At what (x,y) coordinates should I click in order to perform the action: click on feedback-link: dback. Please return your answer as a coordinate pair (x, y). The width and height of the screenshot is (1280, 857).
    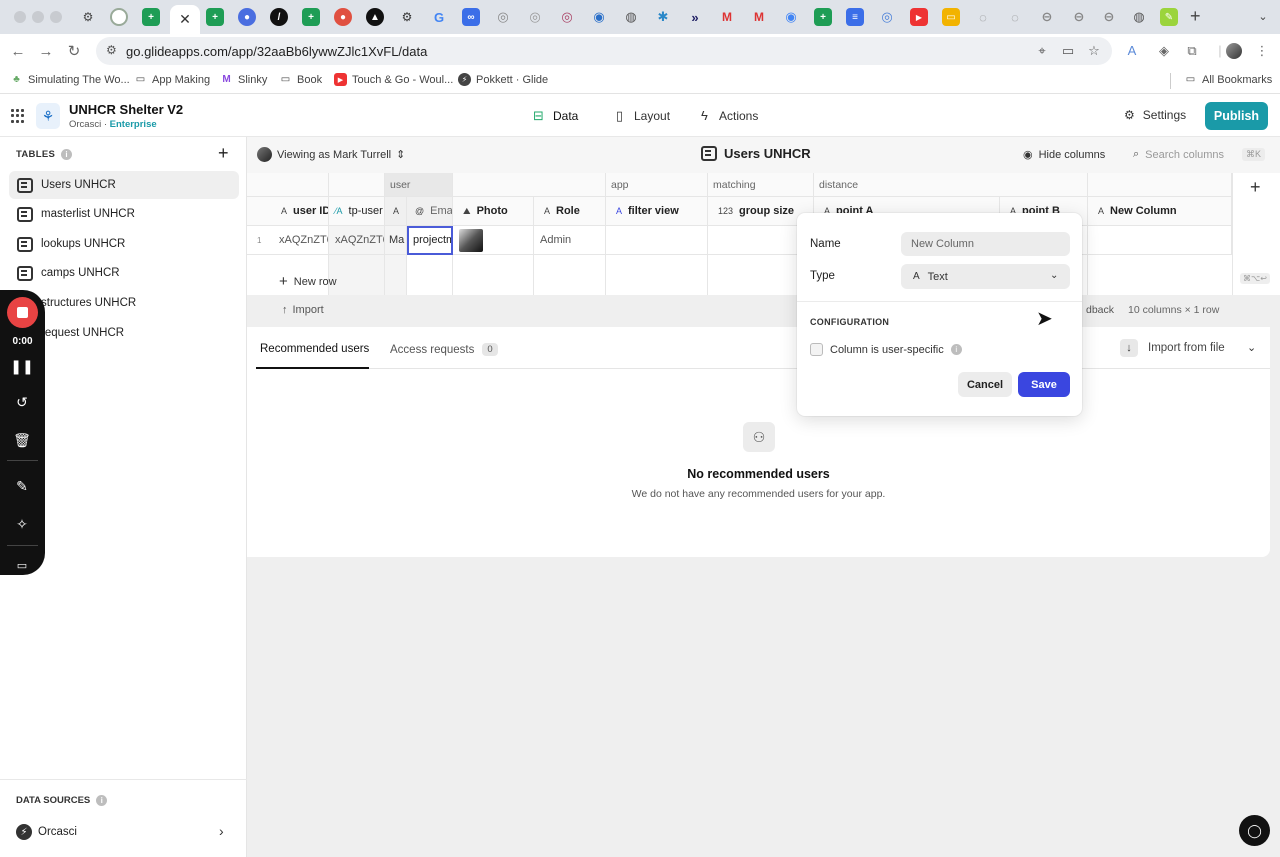
    Looking at the image, I should click on (1100, 310).